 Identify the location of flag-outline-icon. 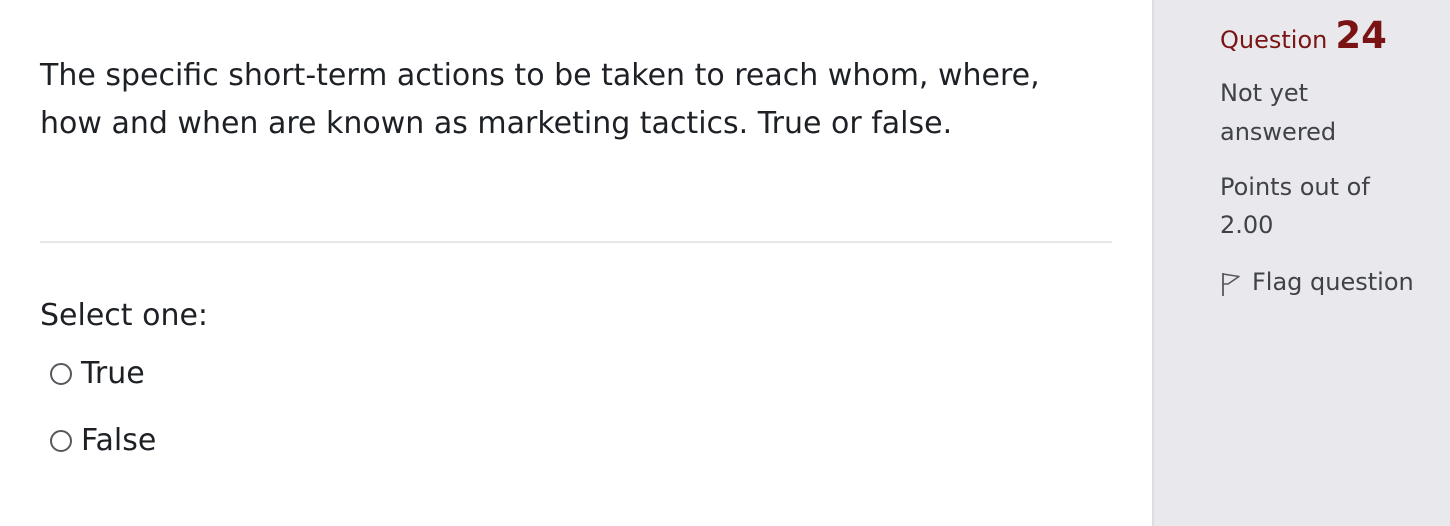
(1231, 284).